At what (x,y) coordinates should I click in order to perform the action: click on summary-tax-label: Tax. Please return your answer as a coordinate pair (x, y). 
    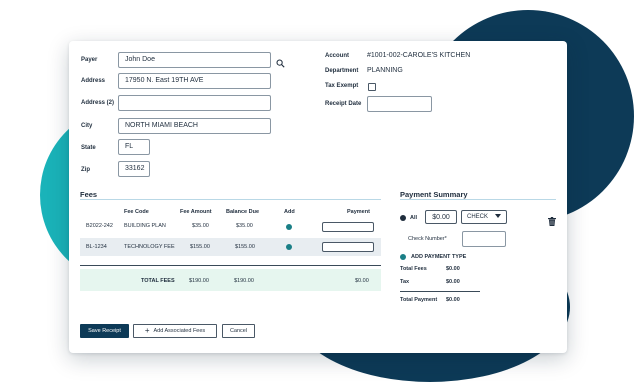
    Looking at the image, I should click on (405, 282).